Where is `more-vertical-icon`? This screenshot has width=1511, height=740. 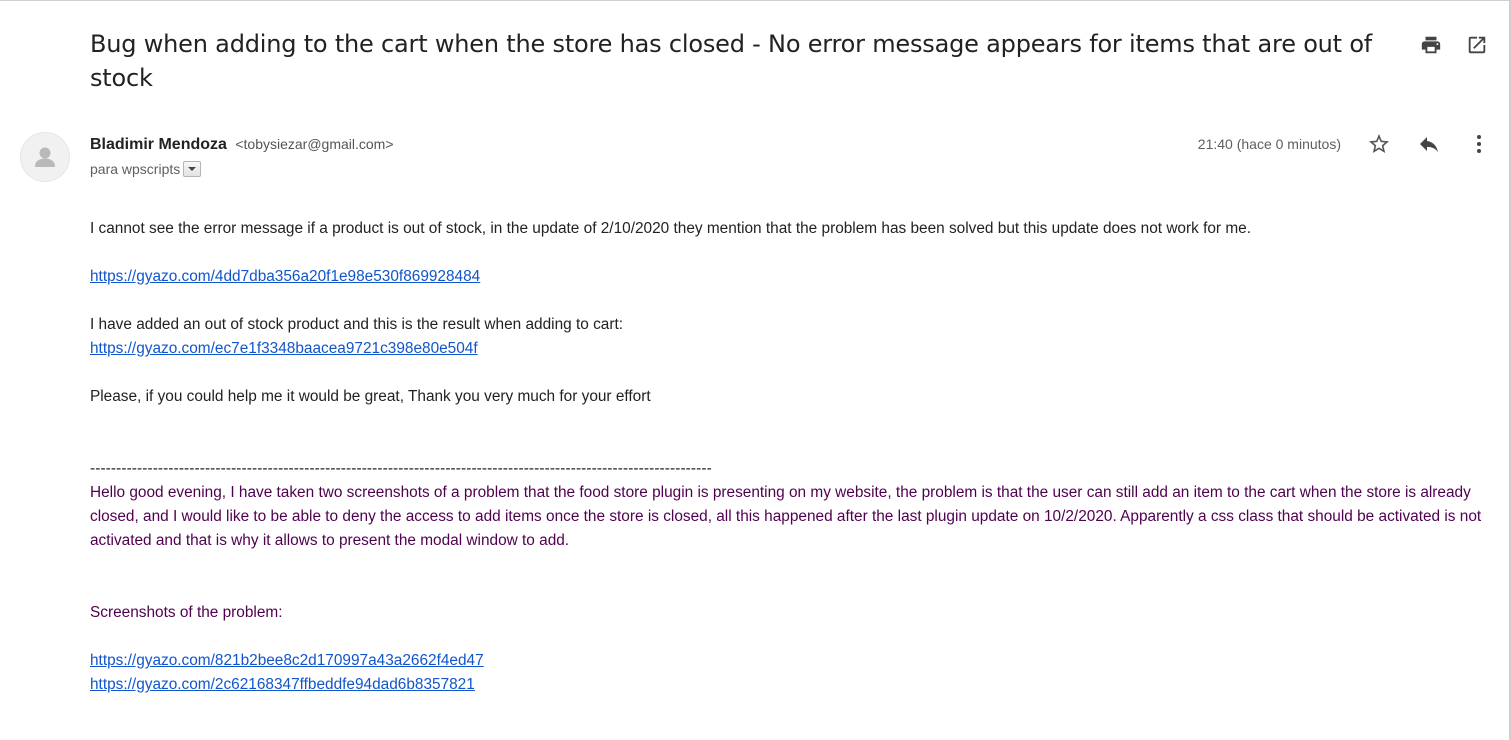 more-vertical-icon is located at coordinates (1479, 144).